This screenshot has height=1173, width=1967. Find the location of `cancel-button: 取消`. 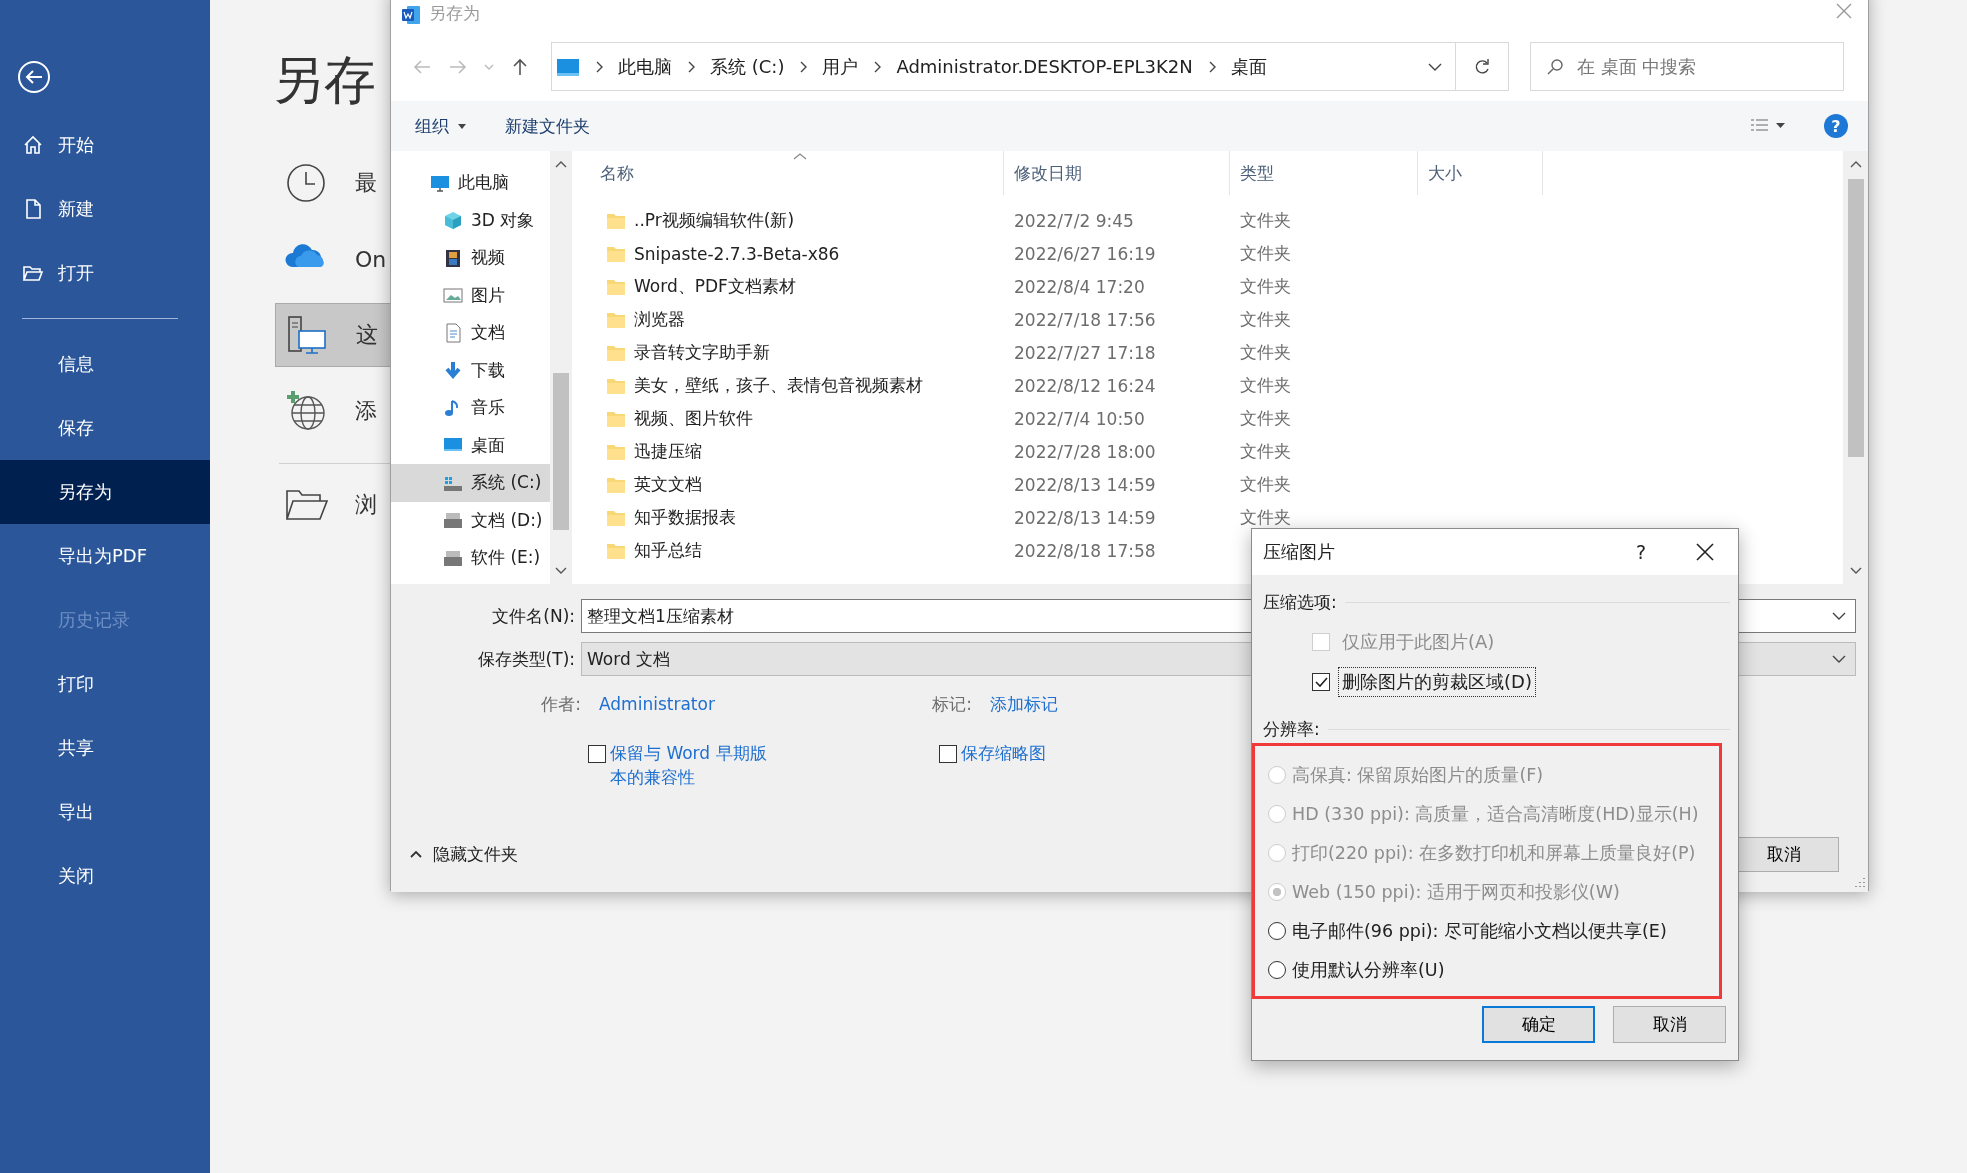

cancel-button: 取消 is located at coordinates (1669, 1024).